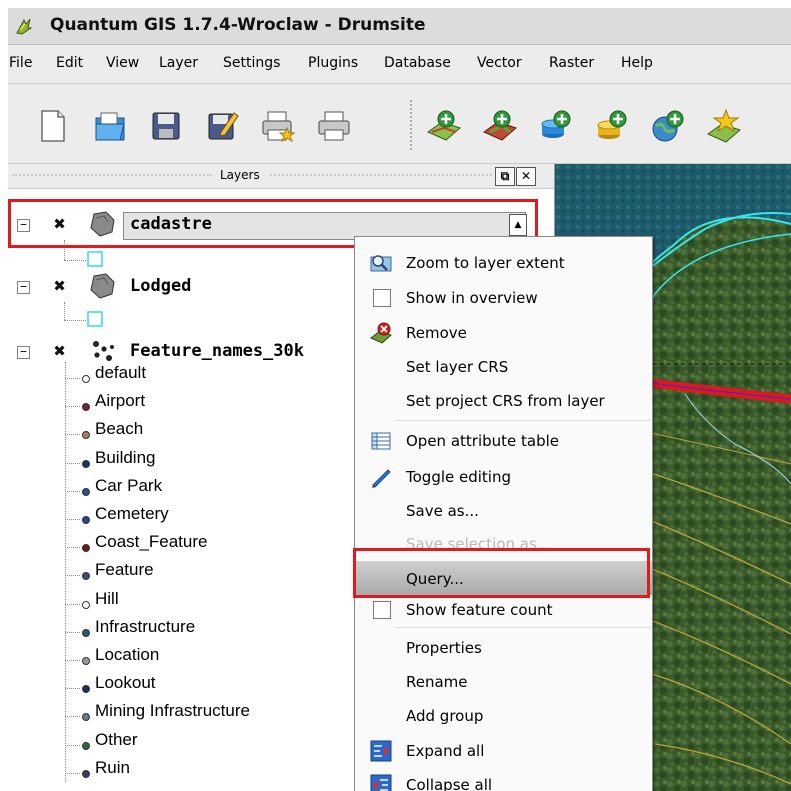 Image resolution: width=791 pixels, height=791 pixels. Describe the element at coordinates (381, 333) in the screenshot. I see `remove-layer-icon` at that location.